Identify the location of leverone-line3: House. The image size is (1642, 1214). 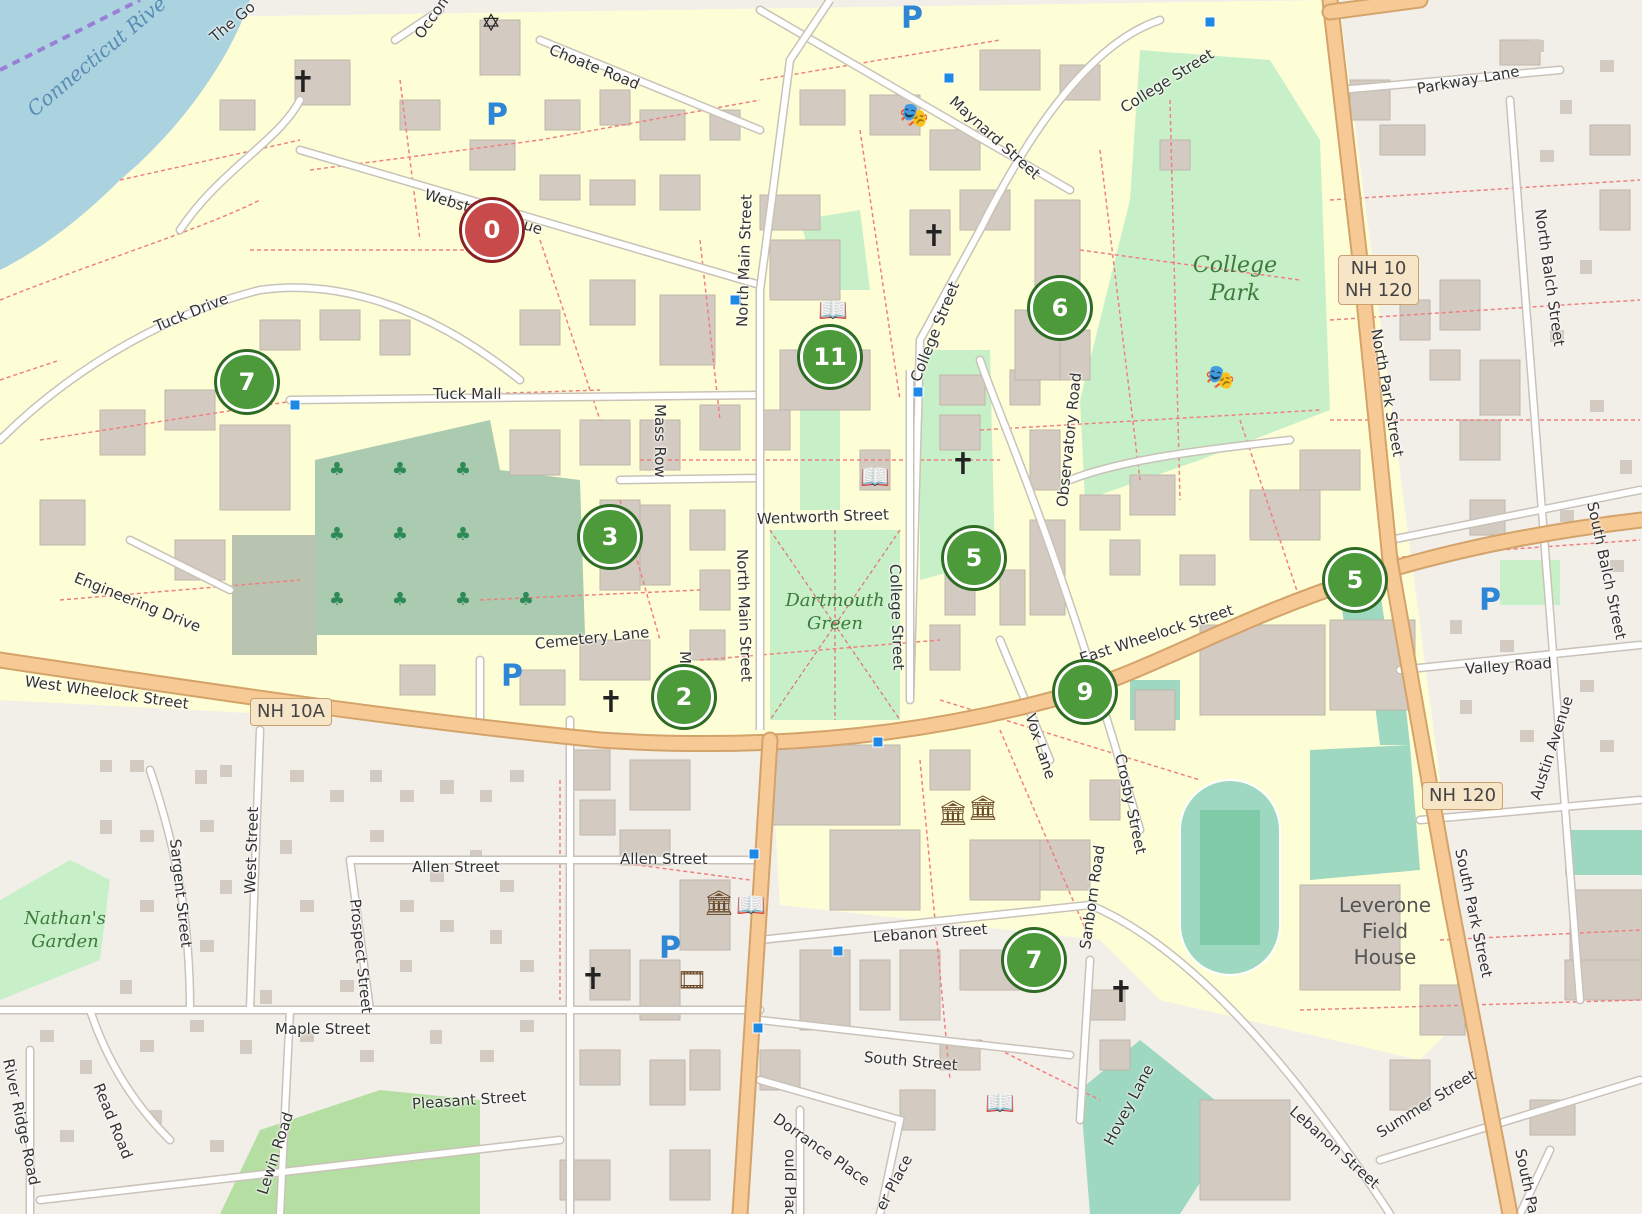
(1385, 957).